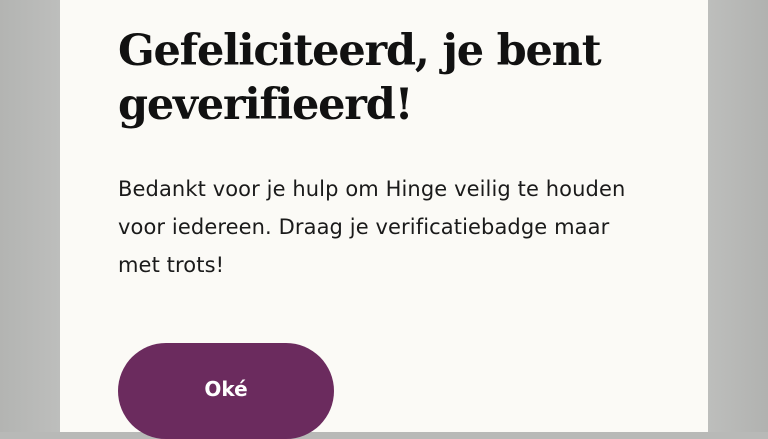 Image resolution: width=768 pixels, height=439 pixels. I want to click on overlay-left, so click(30, 216).